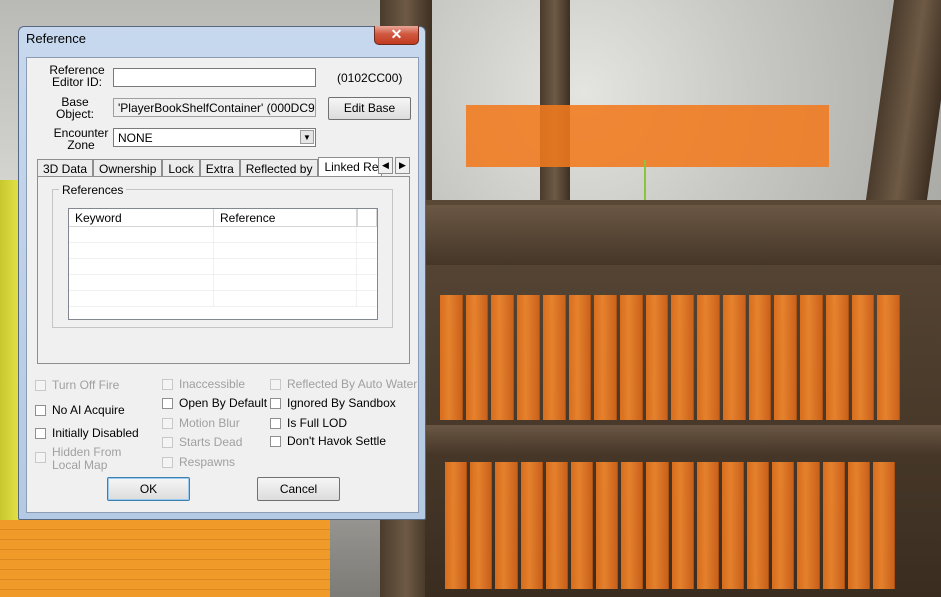  Describe the element at coordinates (65, 168) in the screenshot. I see `tab-3d-data: 3D Data` at that location.